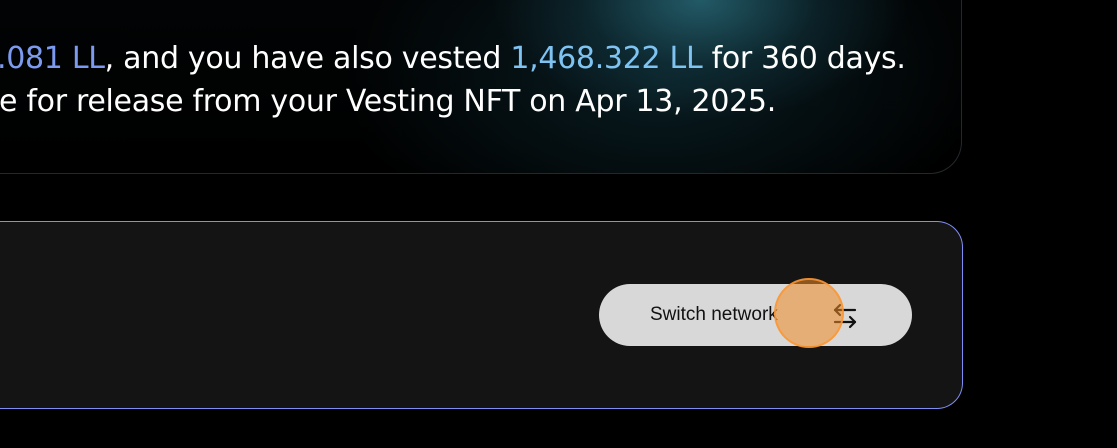 The height and width of the screenshot is (448, 1117). What do you see at coordinates (804, 58) in the screenshot?
I see `vesting-text-b: for 360 days.` at bounding box center [804, 58].